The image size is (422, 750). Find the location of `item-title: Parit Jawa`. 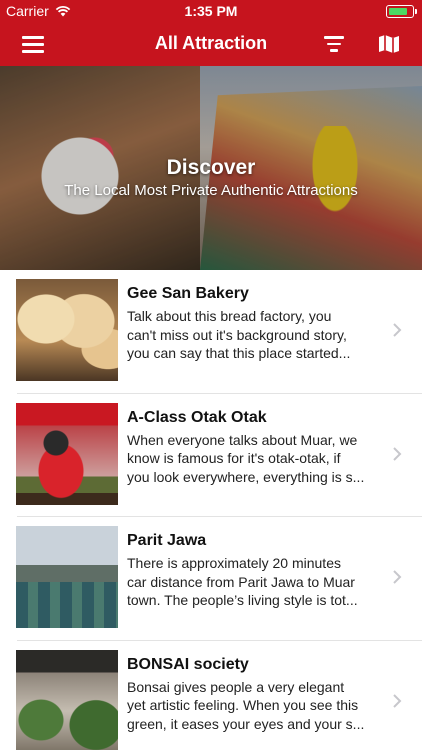

item-title: Parit Jawa is located at coordinates (167, 540).